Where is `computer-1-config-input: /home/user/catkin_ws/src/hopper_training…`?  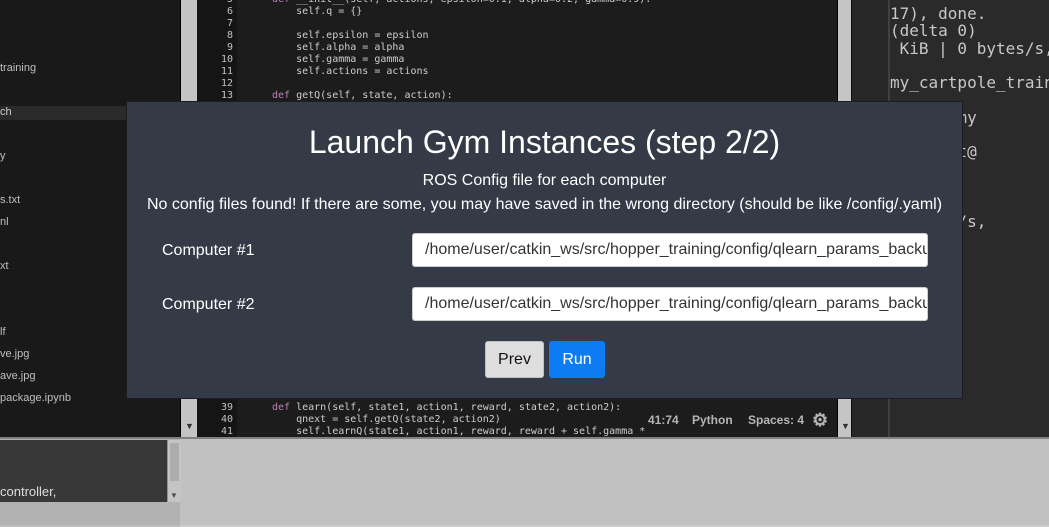 computer-1-config-input: /home/user/catkin_ws/src/hopper_training… is located at coordinates (670, 250).